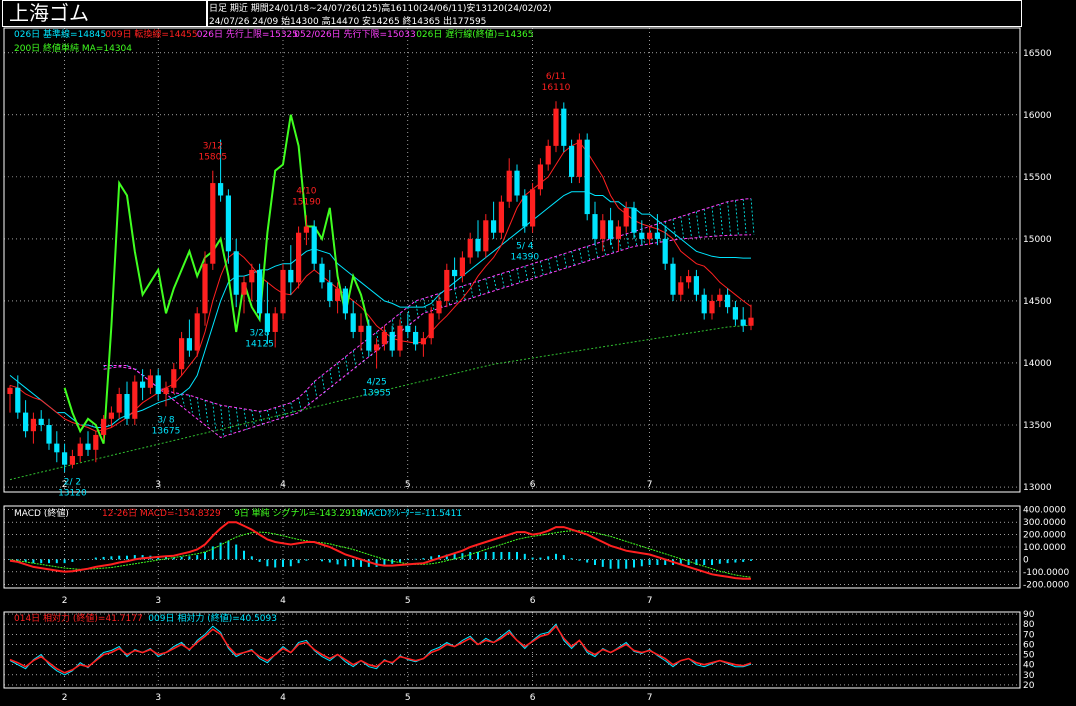 Image resolution: width=1076 pixels, height=706 pixels. What do you see at coordinates (408, 698) in the screenshot?
I see `rsi-xtick-5: 5` at bounding box center [408, 698].